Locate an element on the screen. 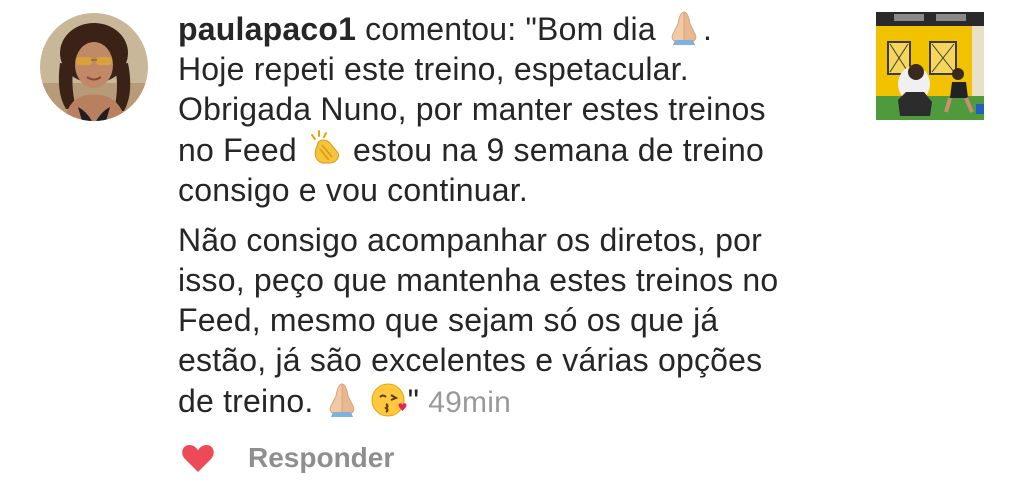 Image resolution: width=1024 pixels, height=490 pixels. kissing-face-icon is located at coordinates (389, 399).